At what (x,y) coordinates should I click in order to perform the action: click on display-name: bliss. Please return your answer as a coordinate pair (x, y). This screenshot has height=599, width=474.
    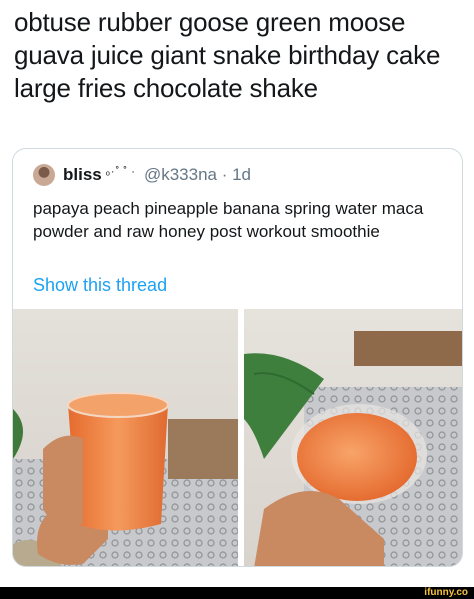
    Looking at the image, I should click on (82, 175).